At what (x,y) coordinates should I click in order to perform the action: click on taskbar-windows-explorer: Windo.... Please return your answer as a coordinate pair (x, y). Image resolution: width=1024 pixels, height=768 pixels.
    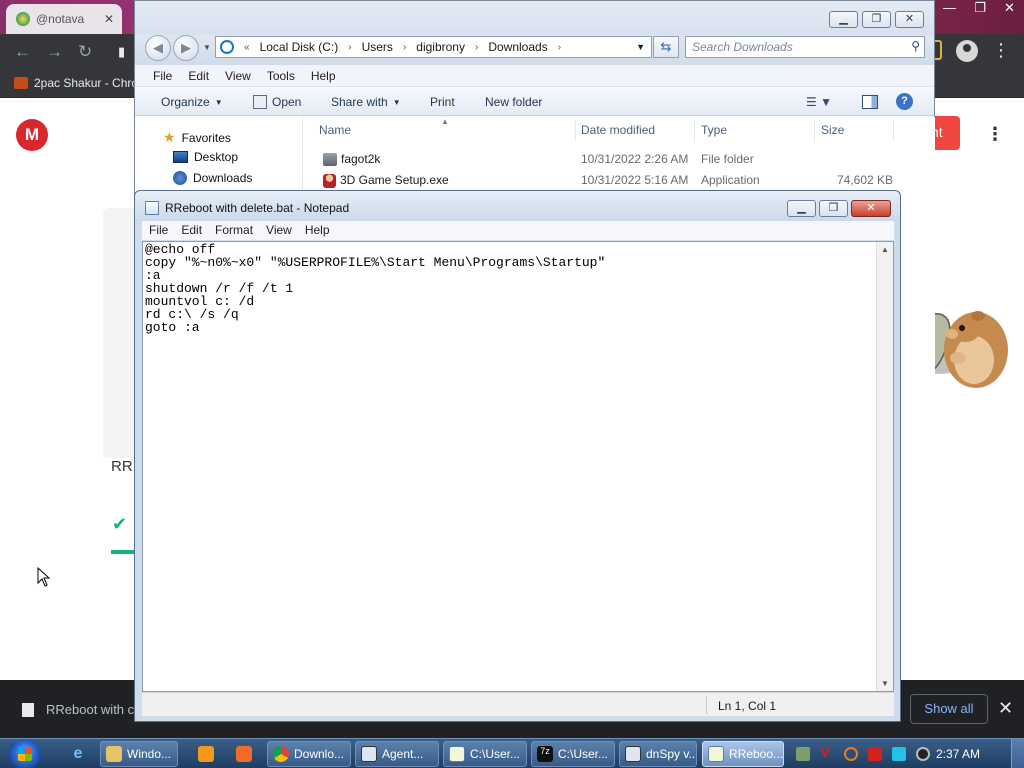
    Looking at the image, I should click on (139, 754).